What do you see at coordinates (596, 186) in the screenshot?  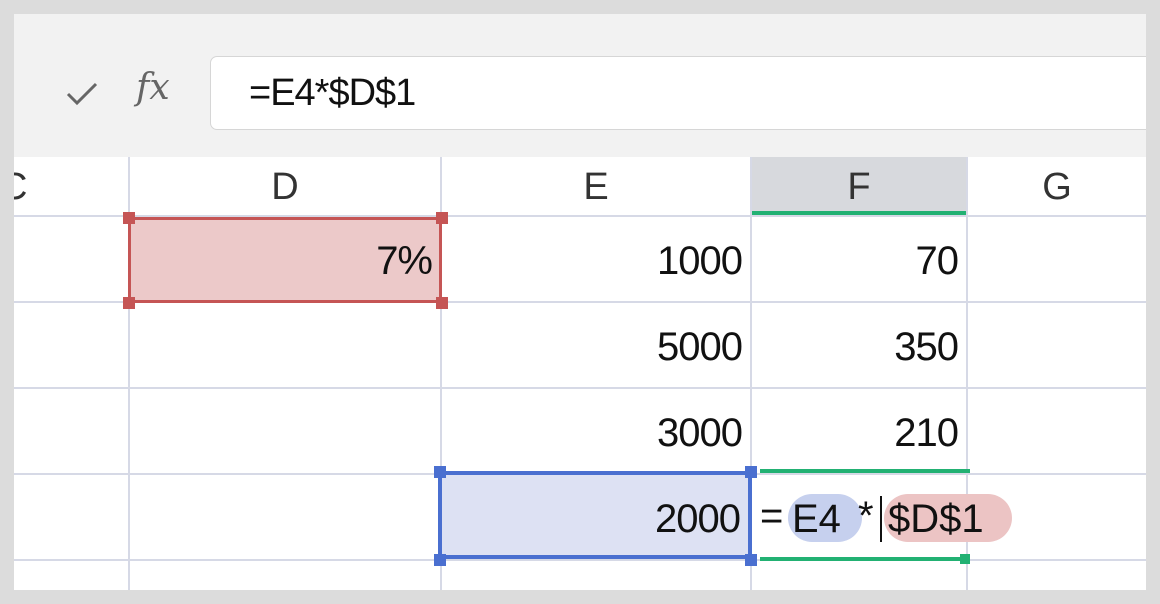 I see `column-header-e: E` at bounding box center [596, 186].